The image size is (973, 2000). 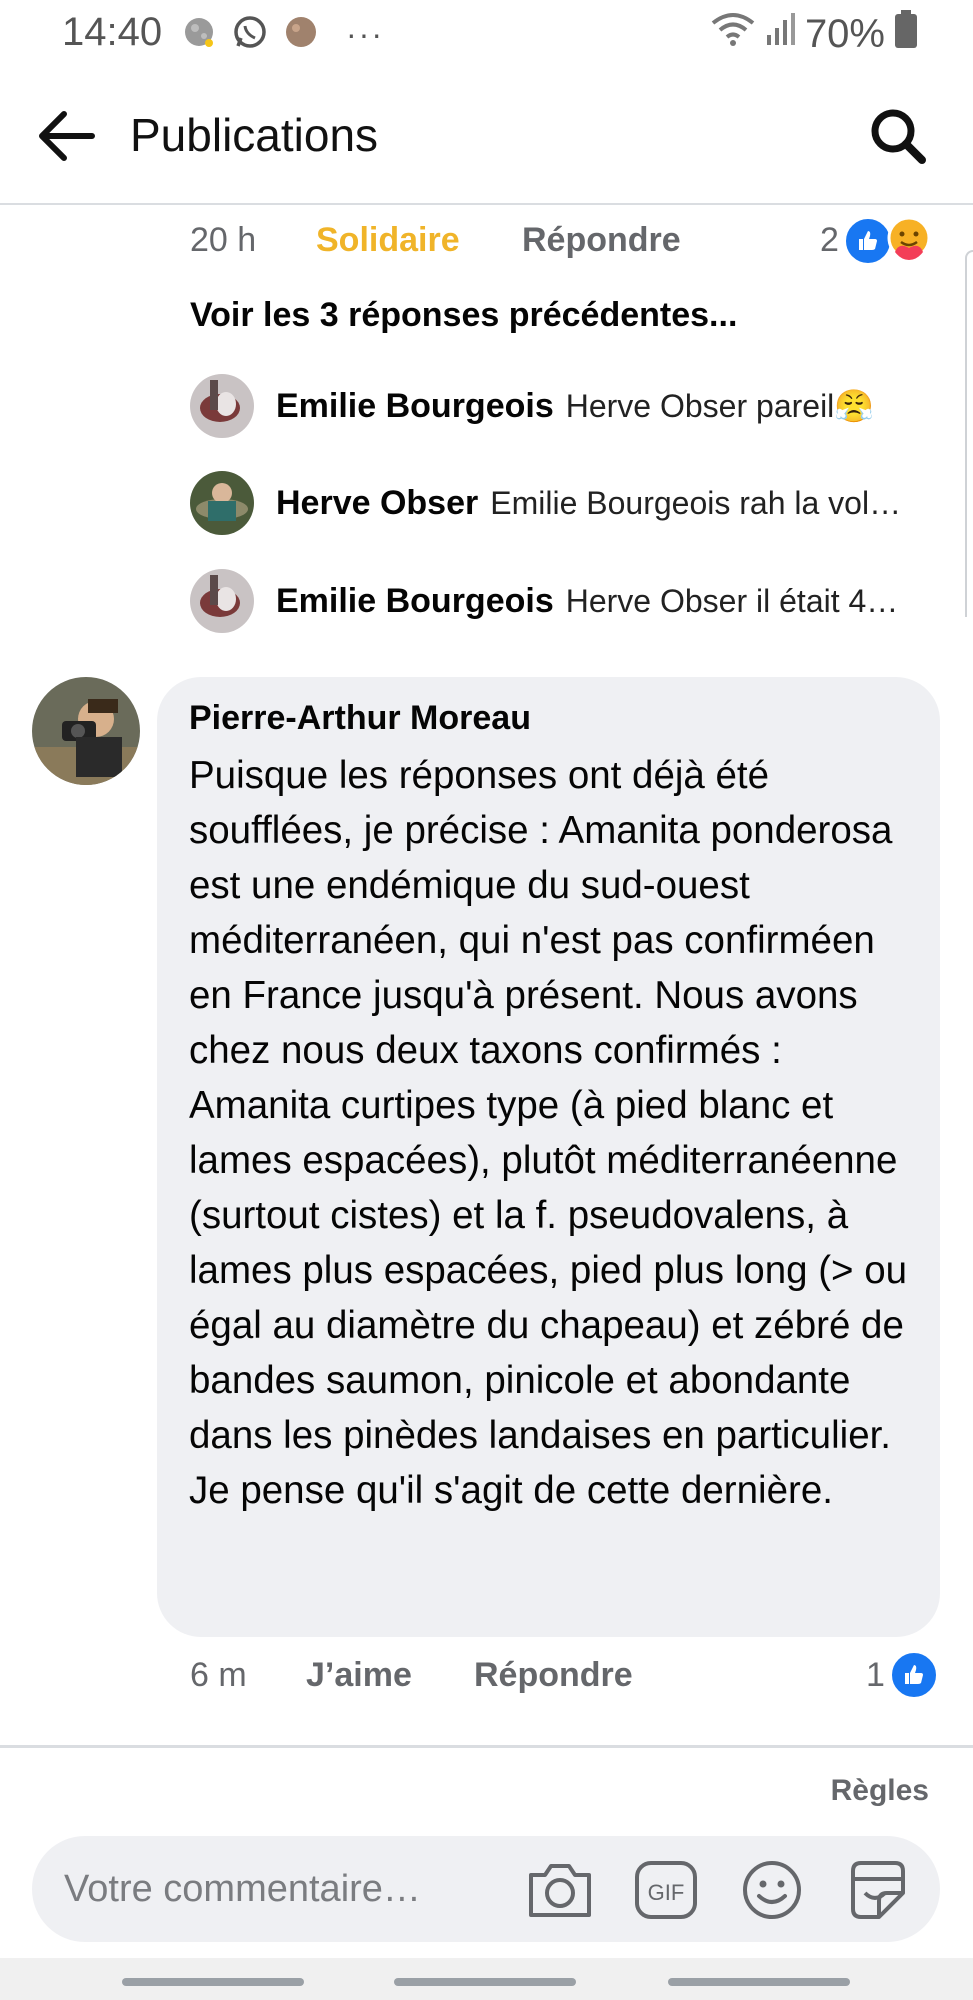 What do you see at coordinates (388, 240) in the screenshot?
I see `solidaire-button: Solidaire` at bounding box center [388, 240].